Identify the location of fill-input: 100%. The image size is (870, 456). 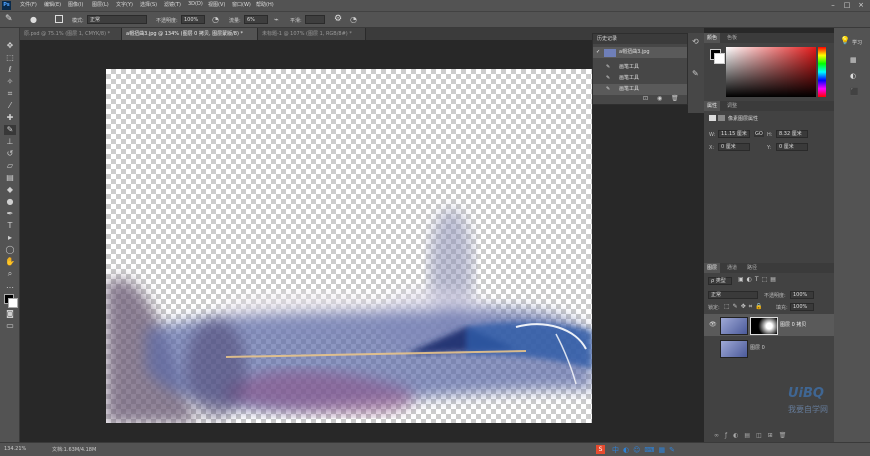
(802, 307).